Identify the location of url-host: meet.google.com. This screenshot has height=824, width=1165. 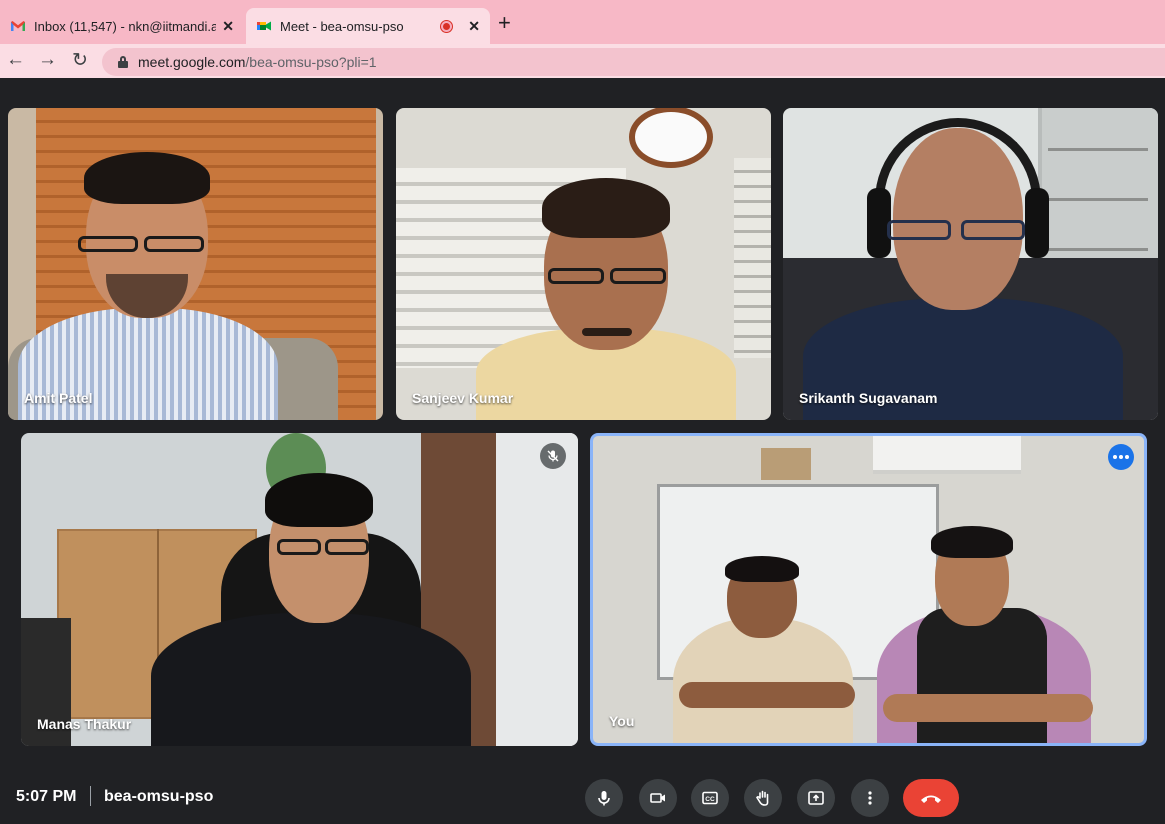
(192, 62).